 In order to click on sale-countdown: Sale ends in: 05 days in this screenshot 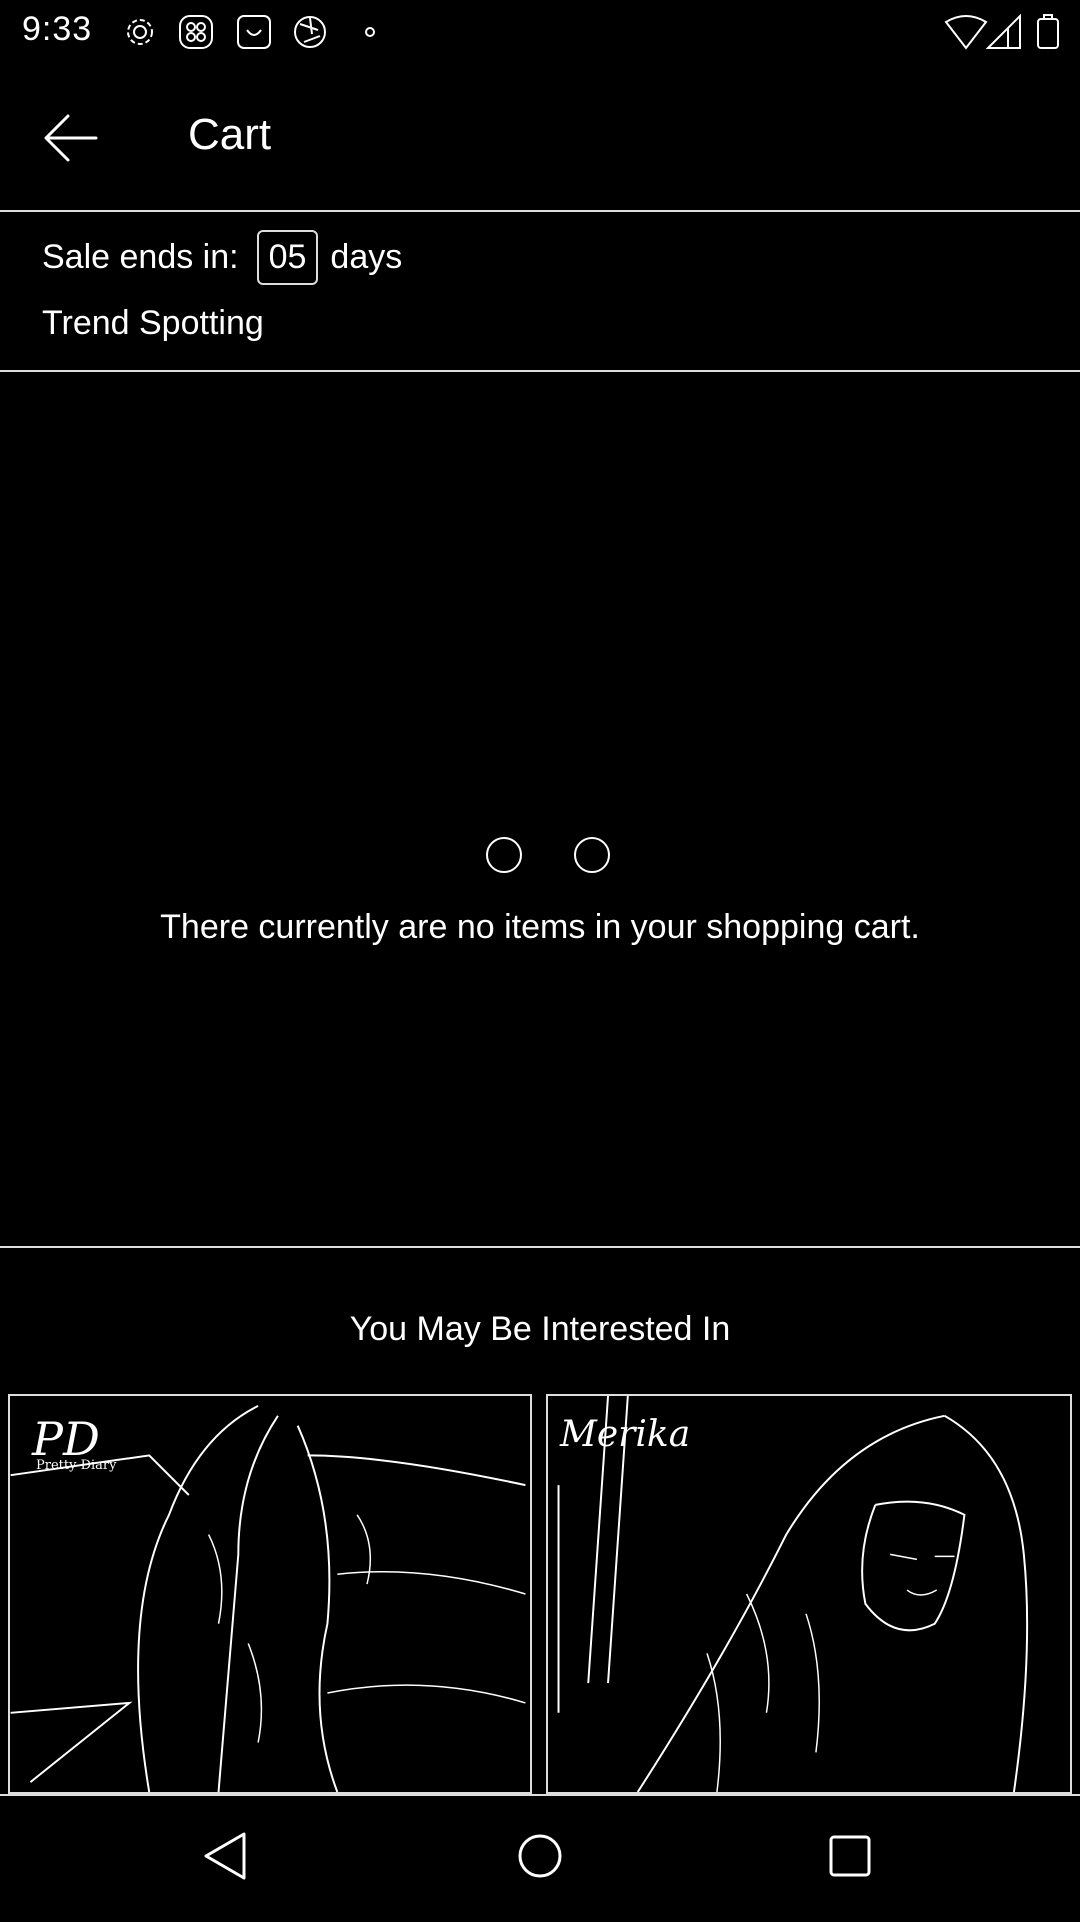, I will do `click(222, 257)`.